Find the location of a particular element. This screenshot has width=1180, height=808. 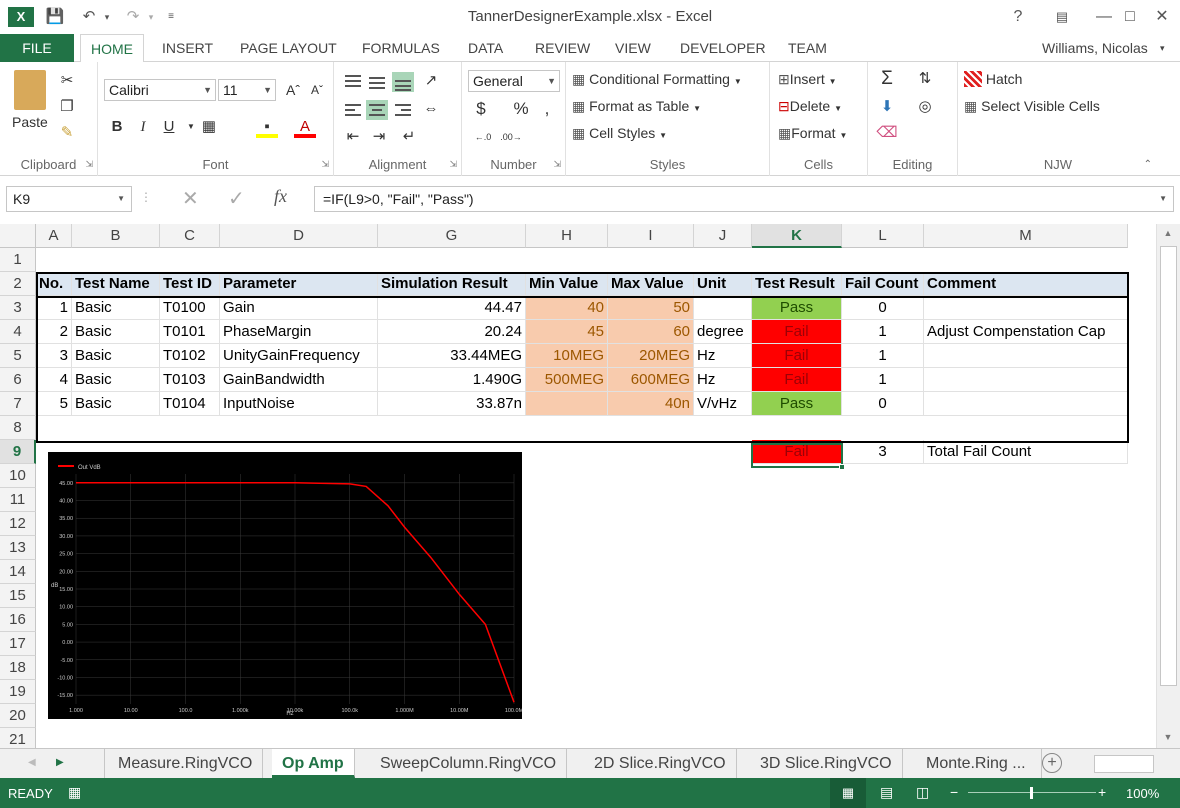

normal-view-icon: ▦ is located at coordinates (848, 793).